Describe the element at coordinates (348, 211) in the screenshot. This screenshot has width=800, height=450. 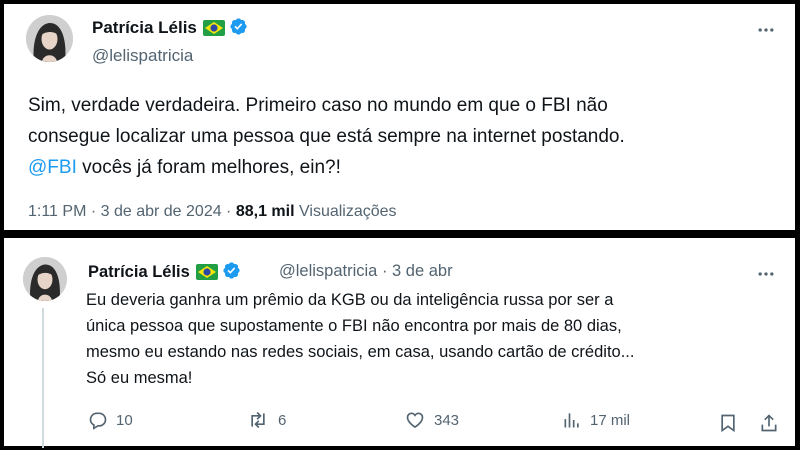
I see `views-label: Visualizações` at that location.